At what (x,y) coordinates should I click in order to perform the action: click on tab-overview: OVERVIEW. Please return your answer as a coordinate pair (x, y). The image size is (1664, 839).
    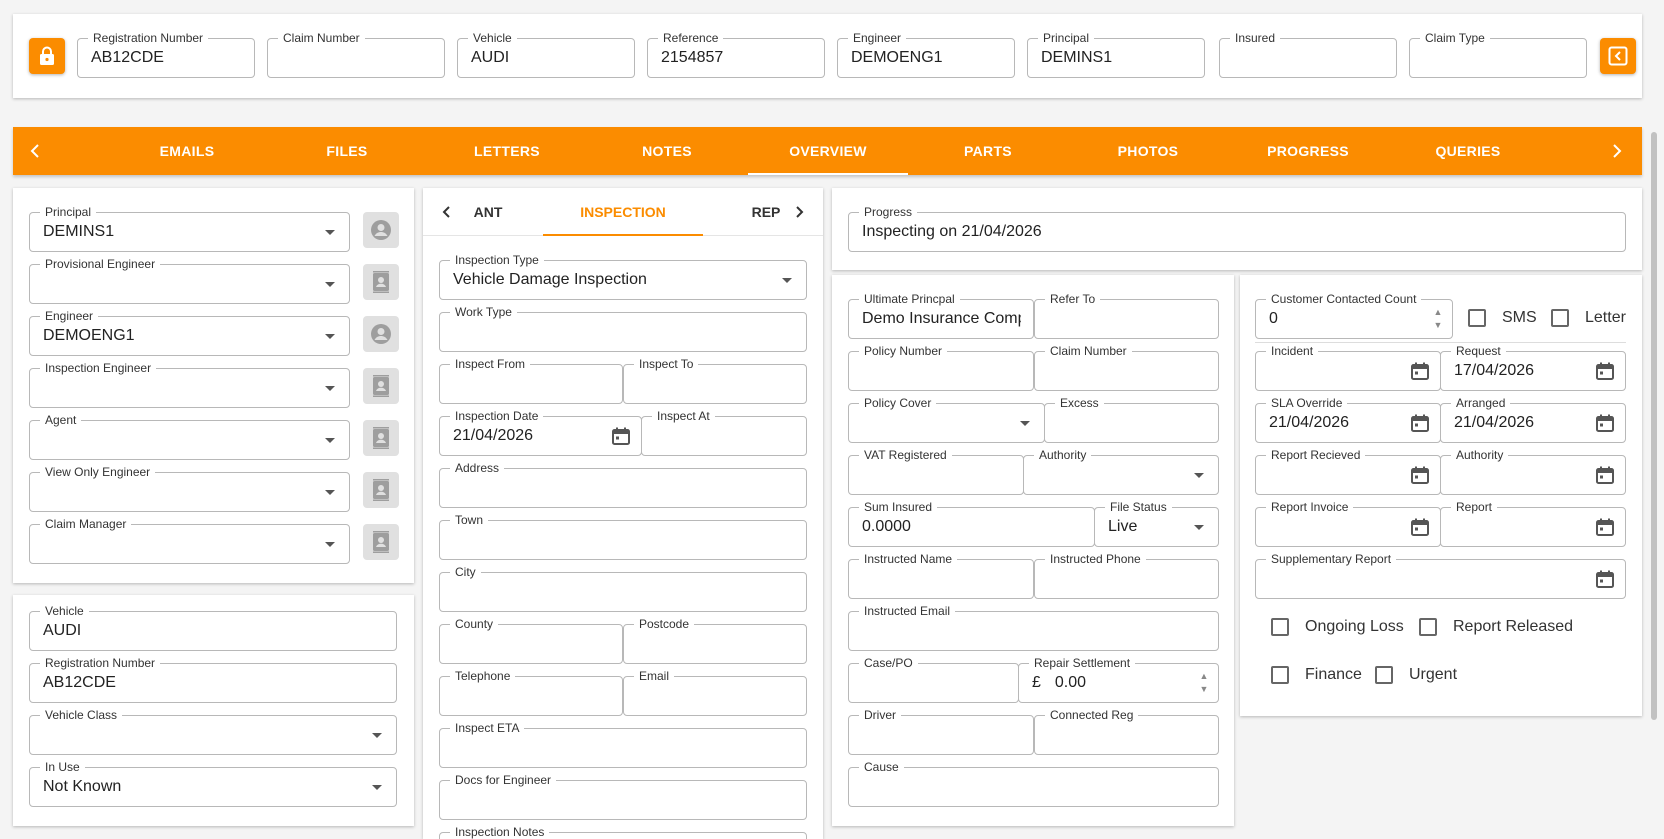
    Looking at the image, I should click on (828, 151).